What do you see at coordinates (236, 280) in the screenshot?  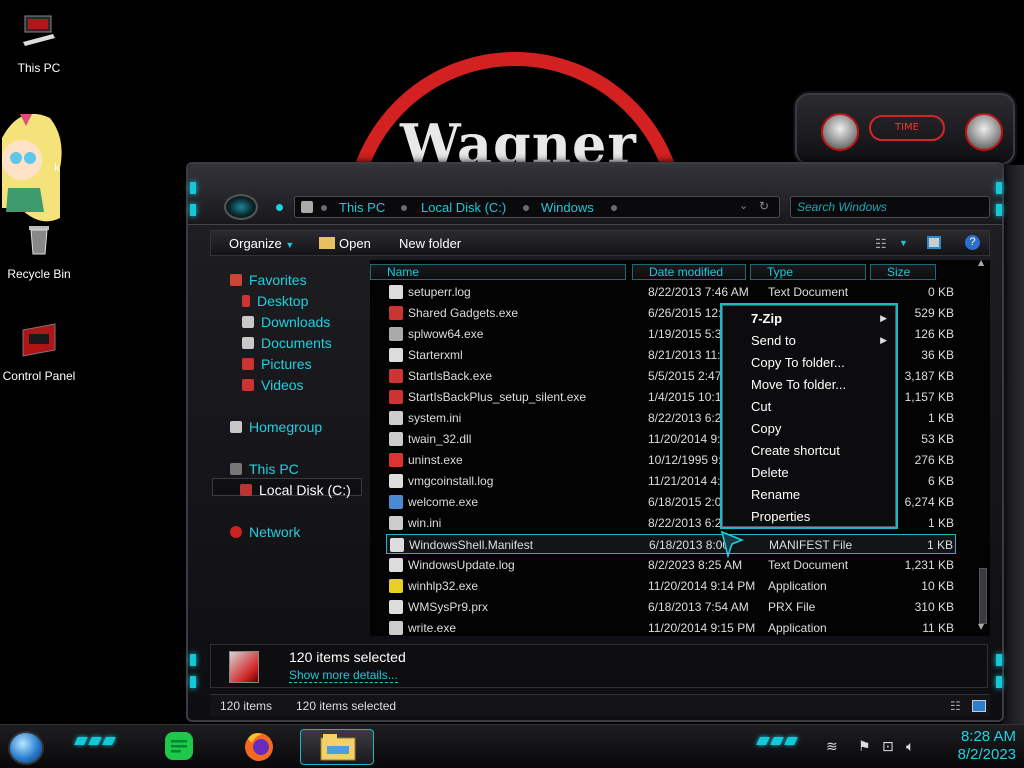 I see `star-icon` at bounding box center [236, 280].